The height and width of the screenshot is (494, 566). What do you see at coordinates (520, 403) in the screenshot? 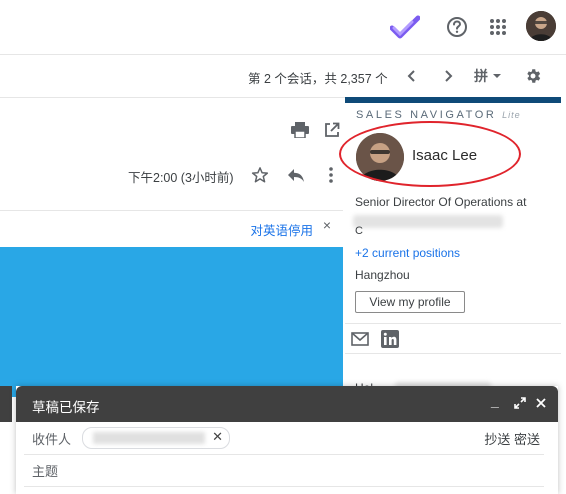
I see `fullscreen-icon` at bounding box center [520, 403].